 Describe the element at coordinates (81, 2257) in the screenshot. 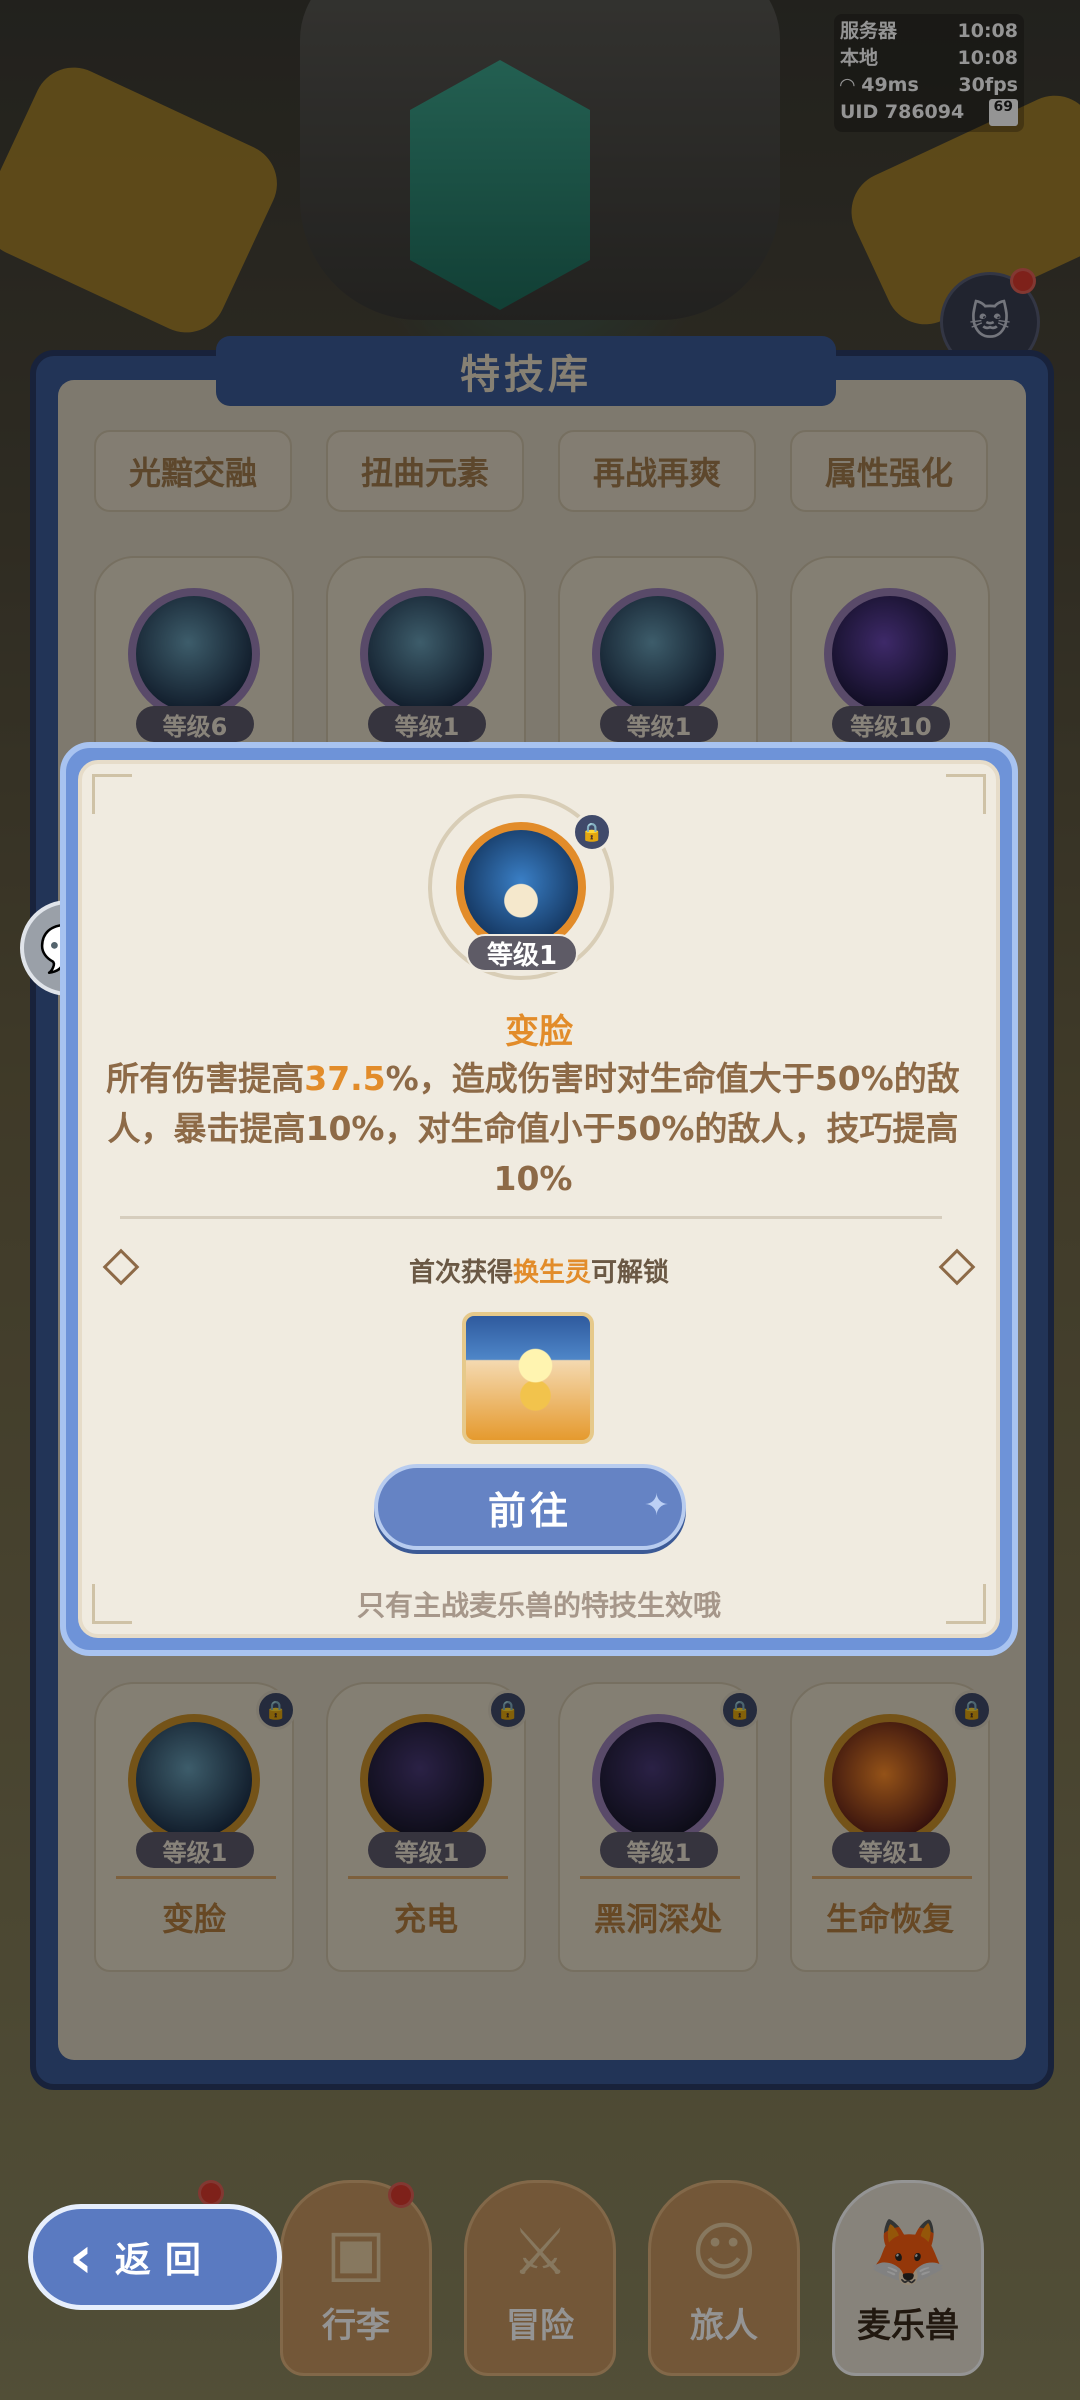

I see `back-arrow-icon: ‹` at that location.